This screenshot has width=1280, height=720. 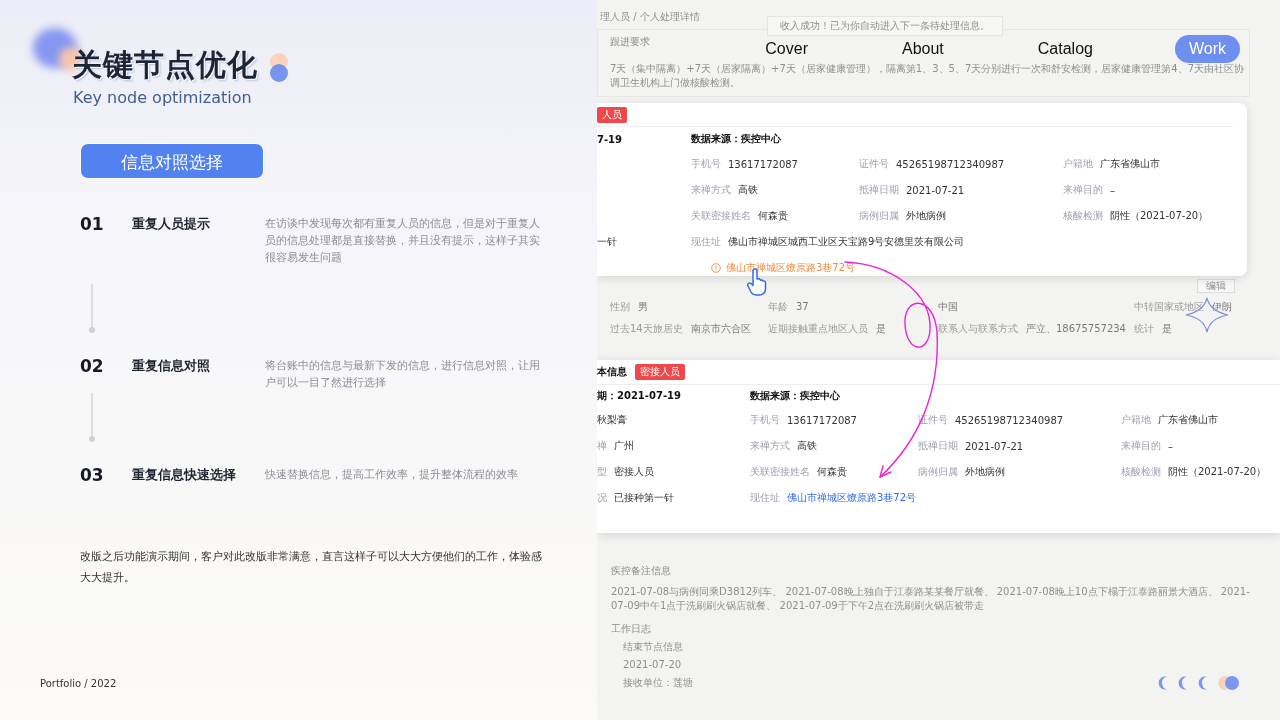 I want to click on field-label: 近期接触重点地区人员, so click(x=818, y=329).